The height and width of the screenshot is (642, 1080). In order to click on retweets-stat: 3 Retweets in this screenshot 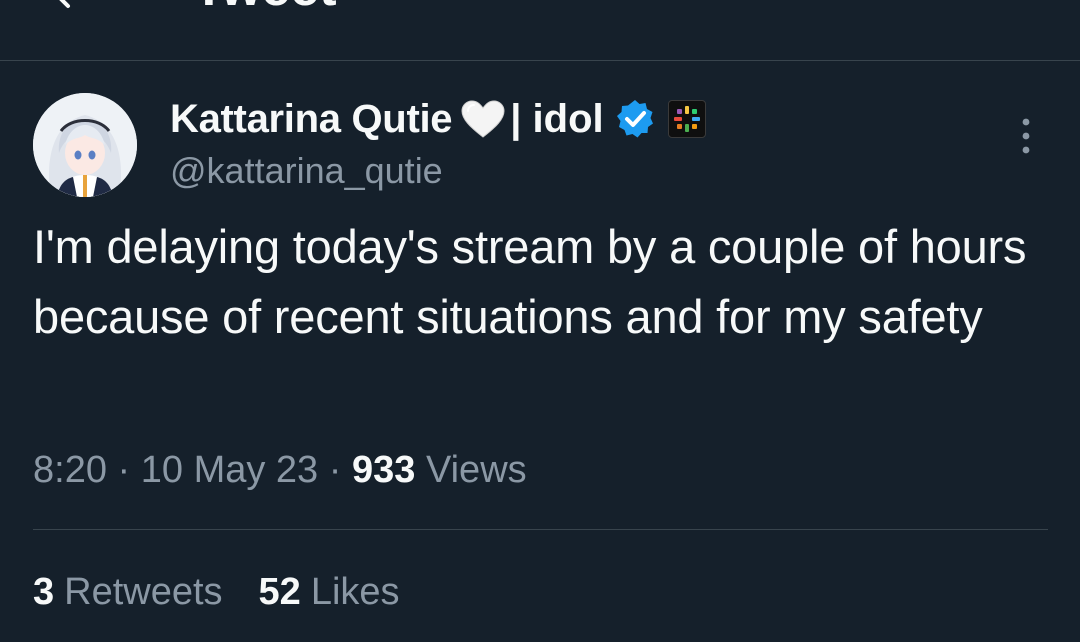, I will do `click(128, 592)`.